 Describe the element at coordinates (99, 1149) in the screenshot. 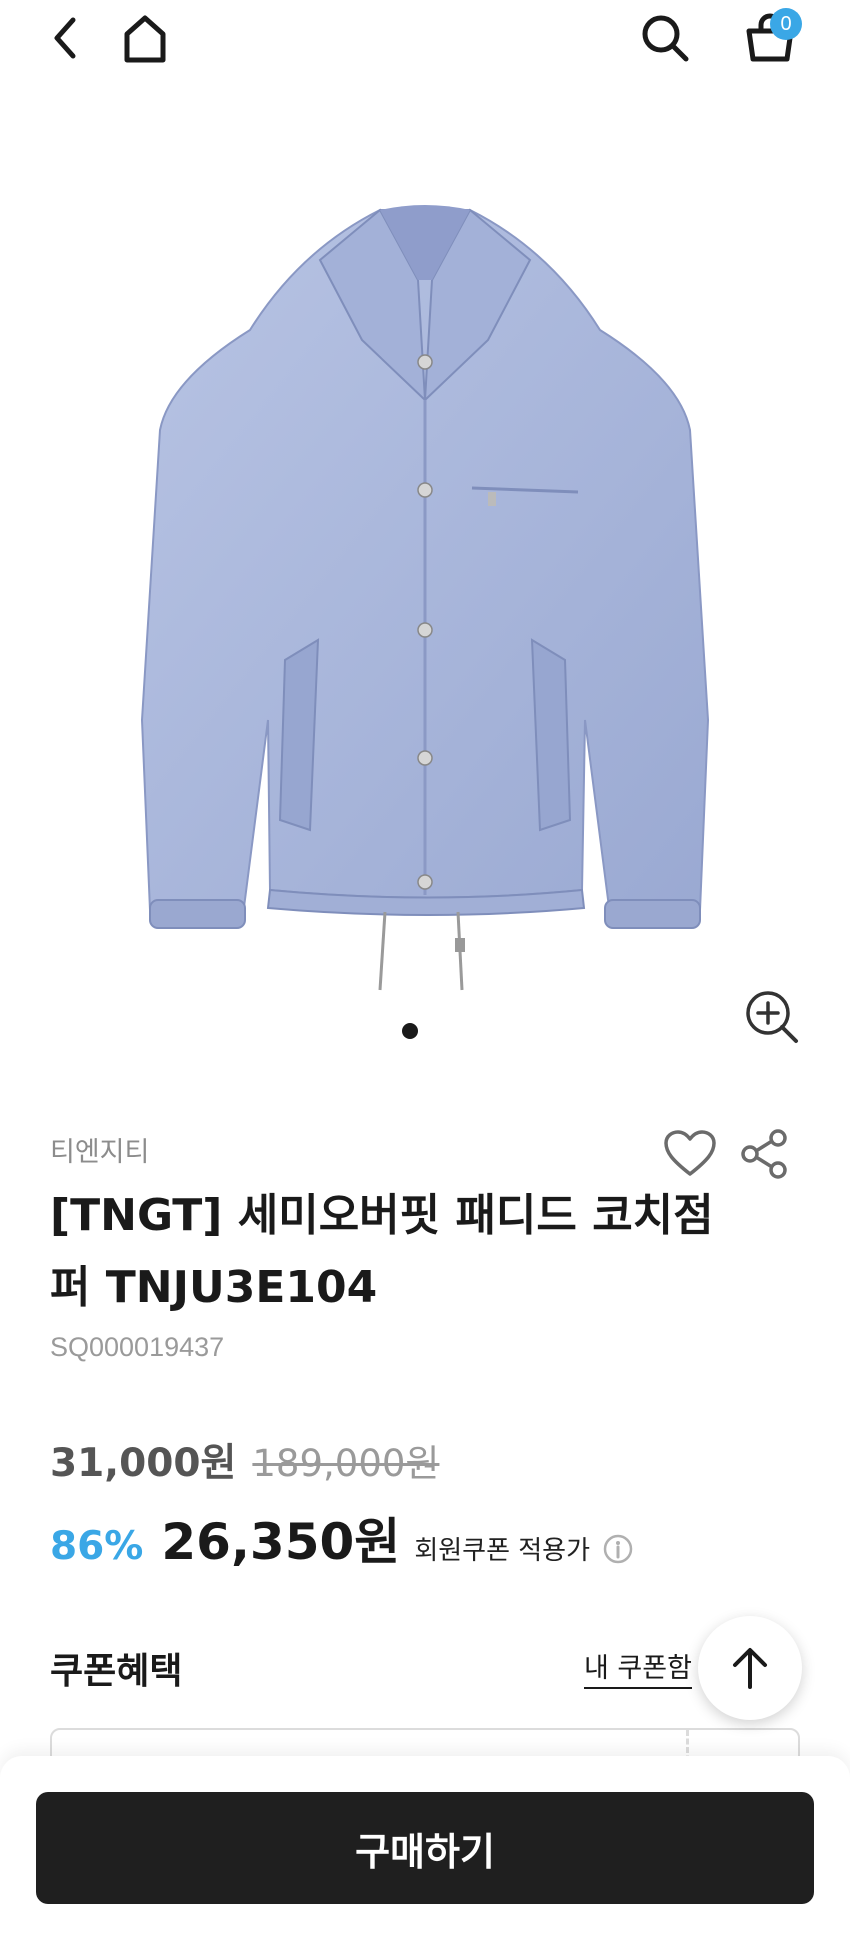

I see `brand-name: 티엔지티` at that location.